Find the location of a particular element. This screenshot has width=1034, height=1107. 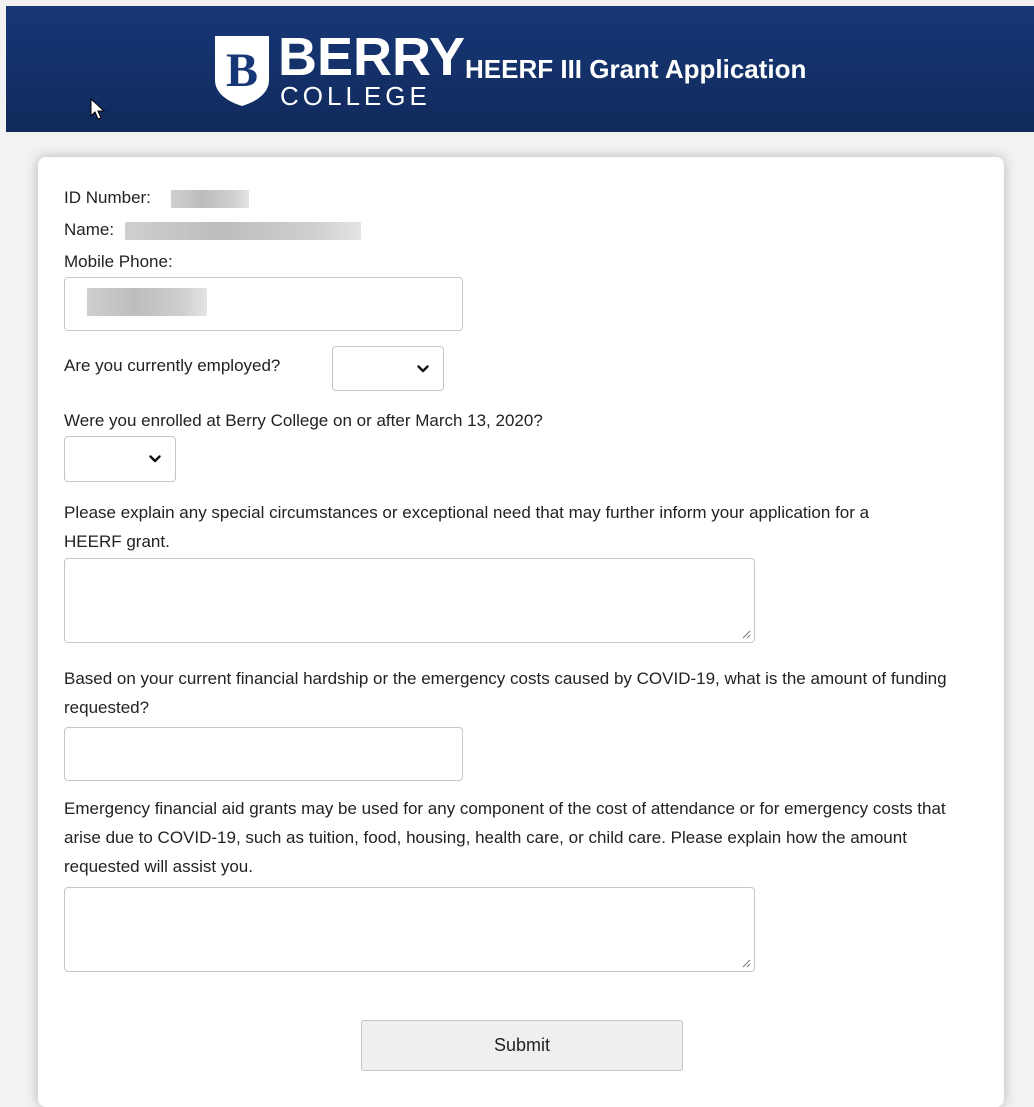

mobile-phone-label: Mobile Phone: is located at coordinates (118, 261).